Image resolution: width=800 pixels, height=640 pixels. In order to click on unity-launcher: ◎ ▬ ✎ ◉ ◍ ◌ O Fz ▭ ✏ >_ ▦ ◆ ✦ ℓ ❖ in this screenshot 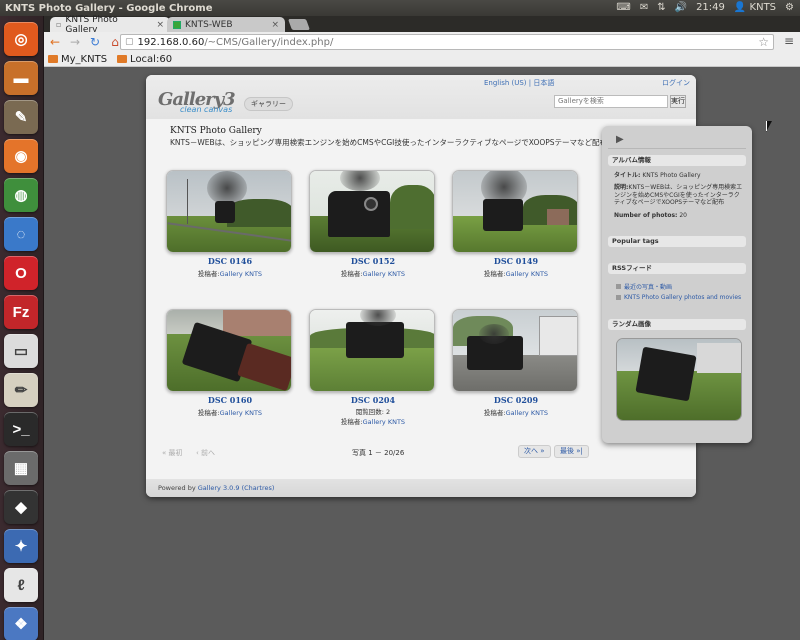, I will do `click(22, 328)`.